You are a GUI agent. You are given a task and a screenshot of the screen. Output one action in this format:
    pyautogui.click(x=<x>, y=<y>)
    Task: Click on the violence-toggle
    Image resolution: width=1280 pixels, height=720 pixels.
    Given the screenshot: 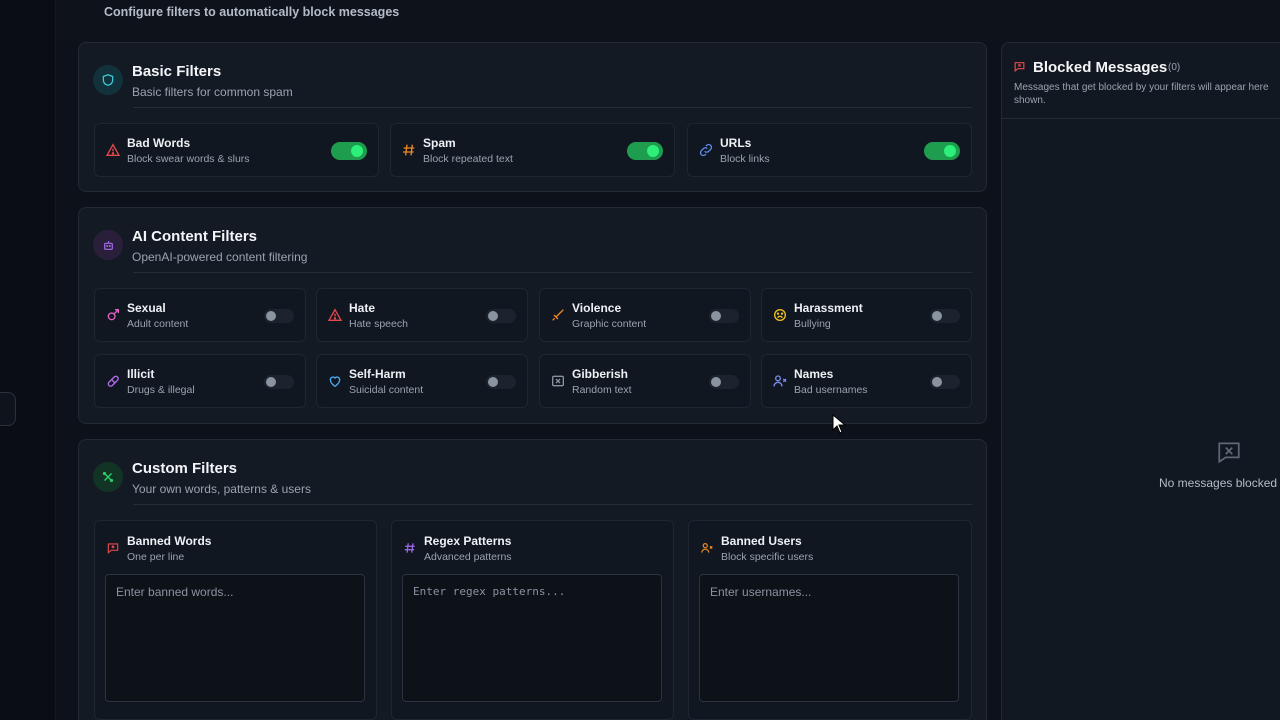 What is the action you would take?
    pyautogui.click(x=724, y=316)
    